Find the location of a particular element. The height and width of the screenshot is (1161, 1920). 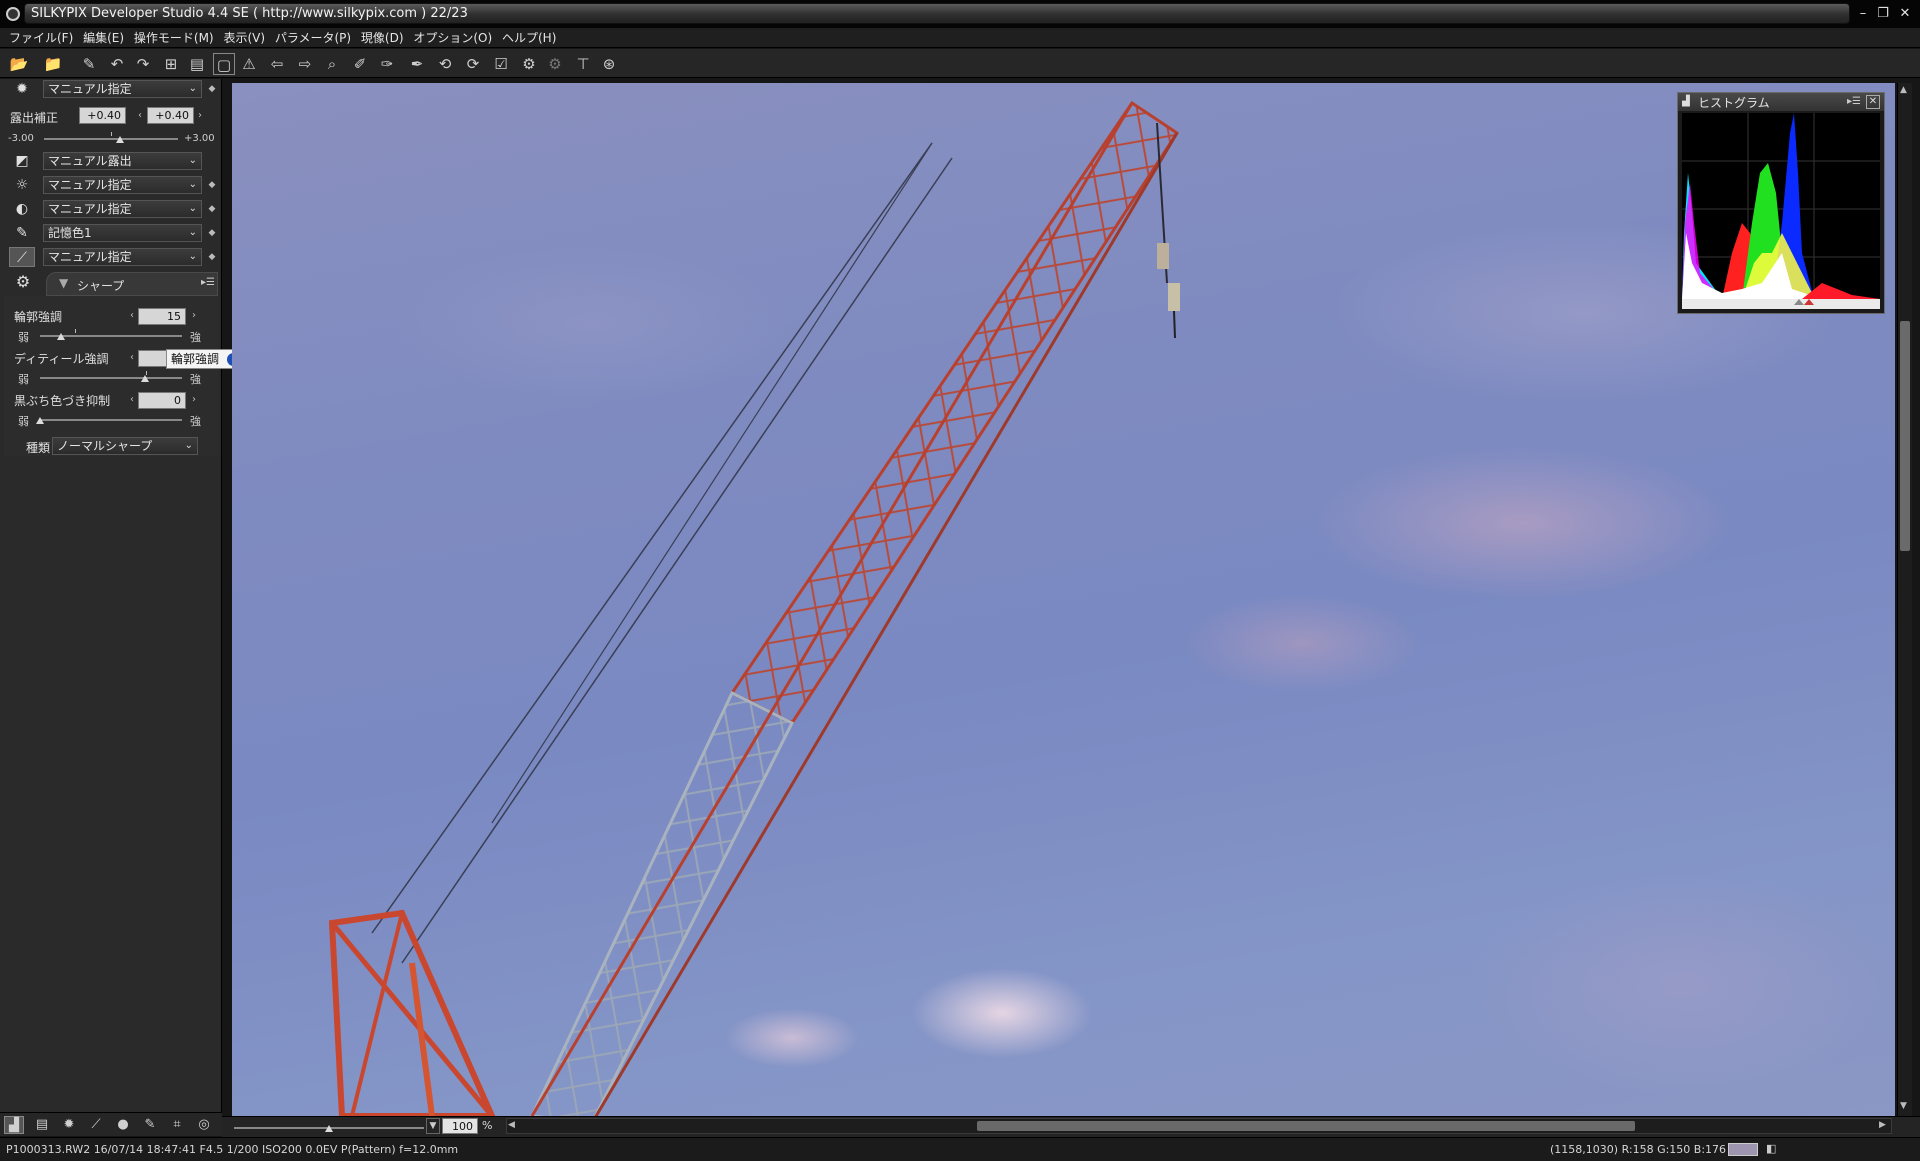

scroll-left-icon: ◀ is located at coordinates (511, 1125).